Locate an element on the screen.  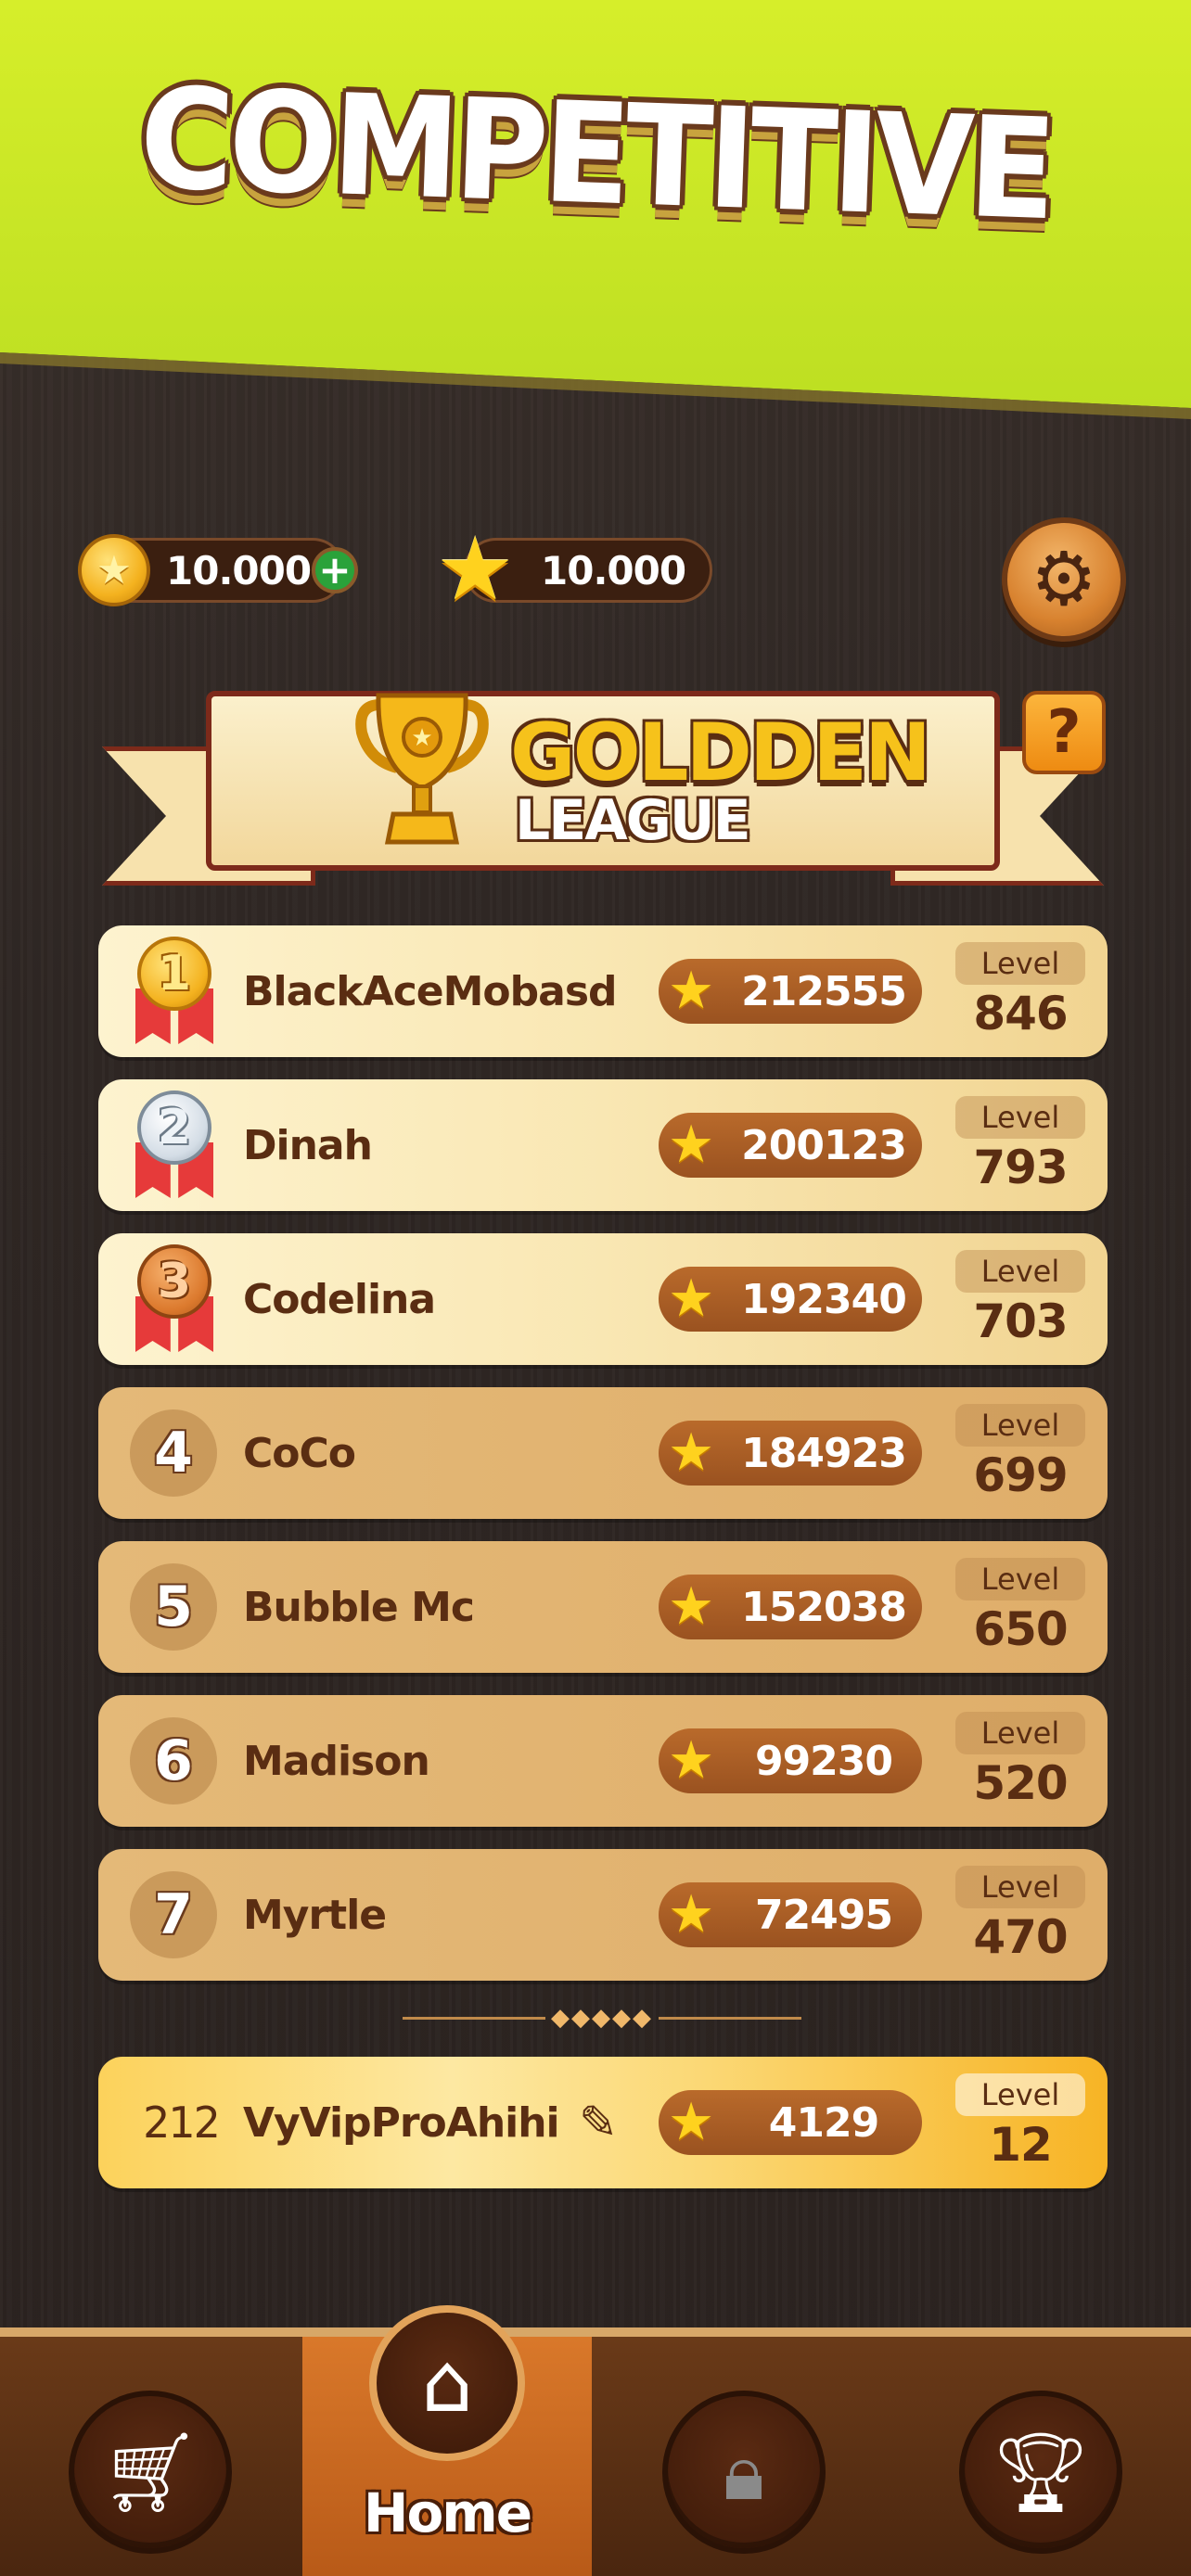
bronze-medal-icon: 3 is located at coordinates (174, 1299).